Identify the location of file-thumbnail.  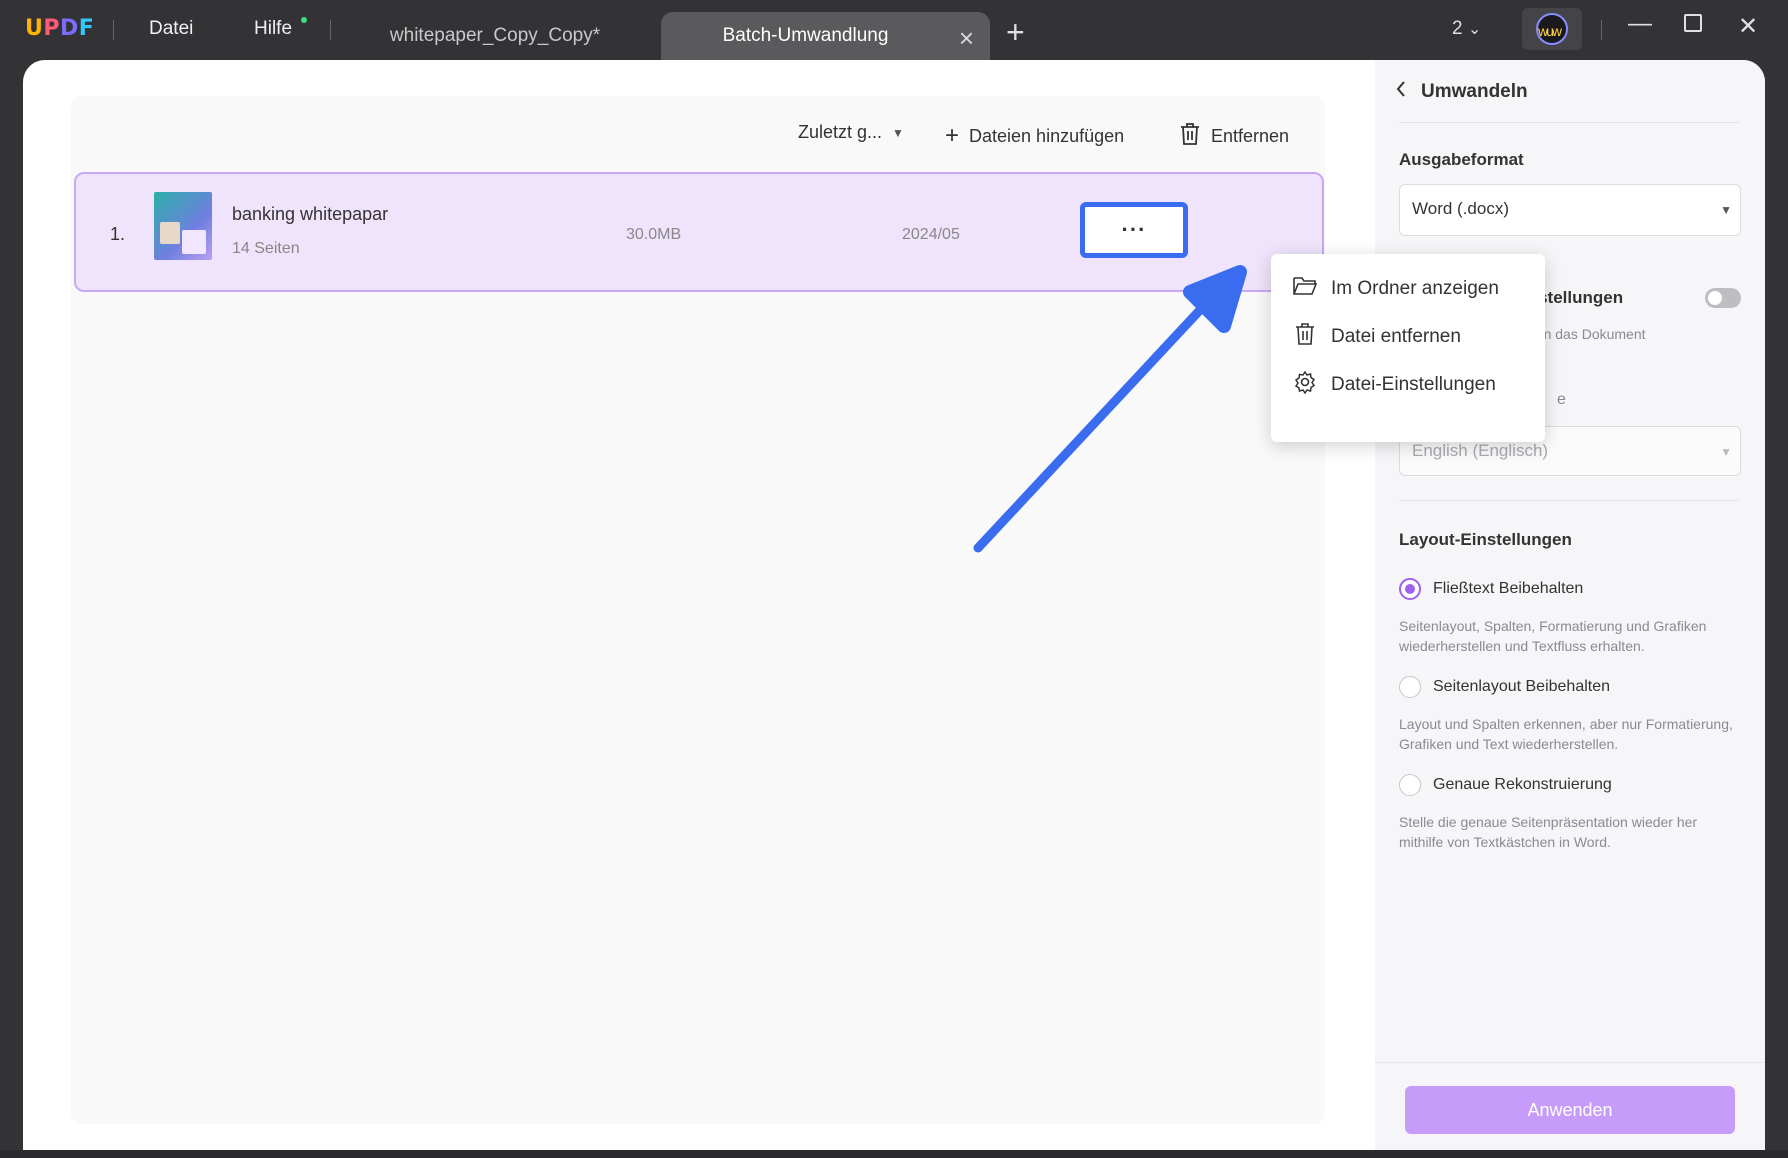
(183, 226).